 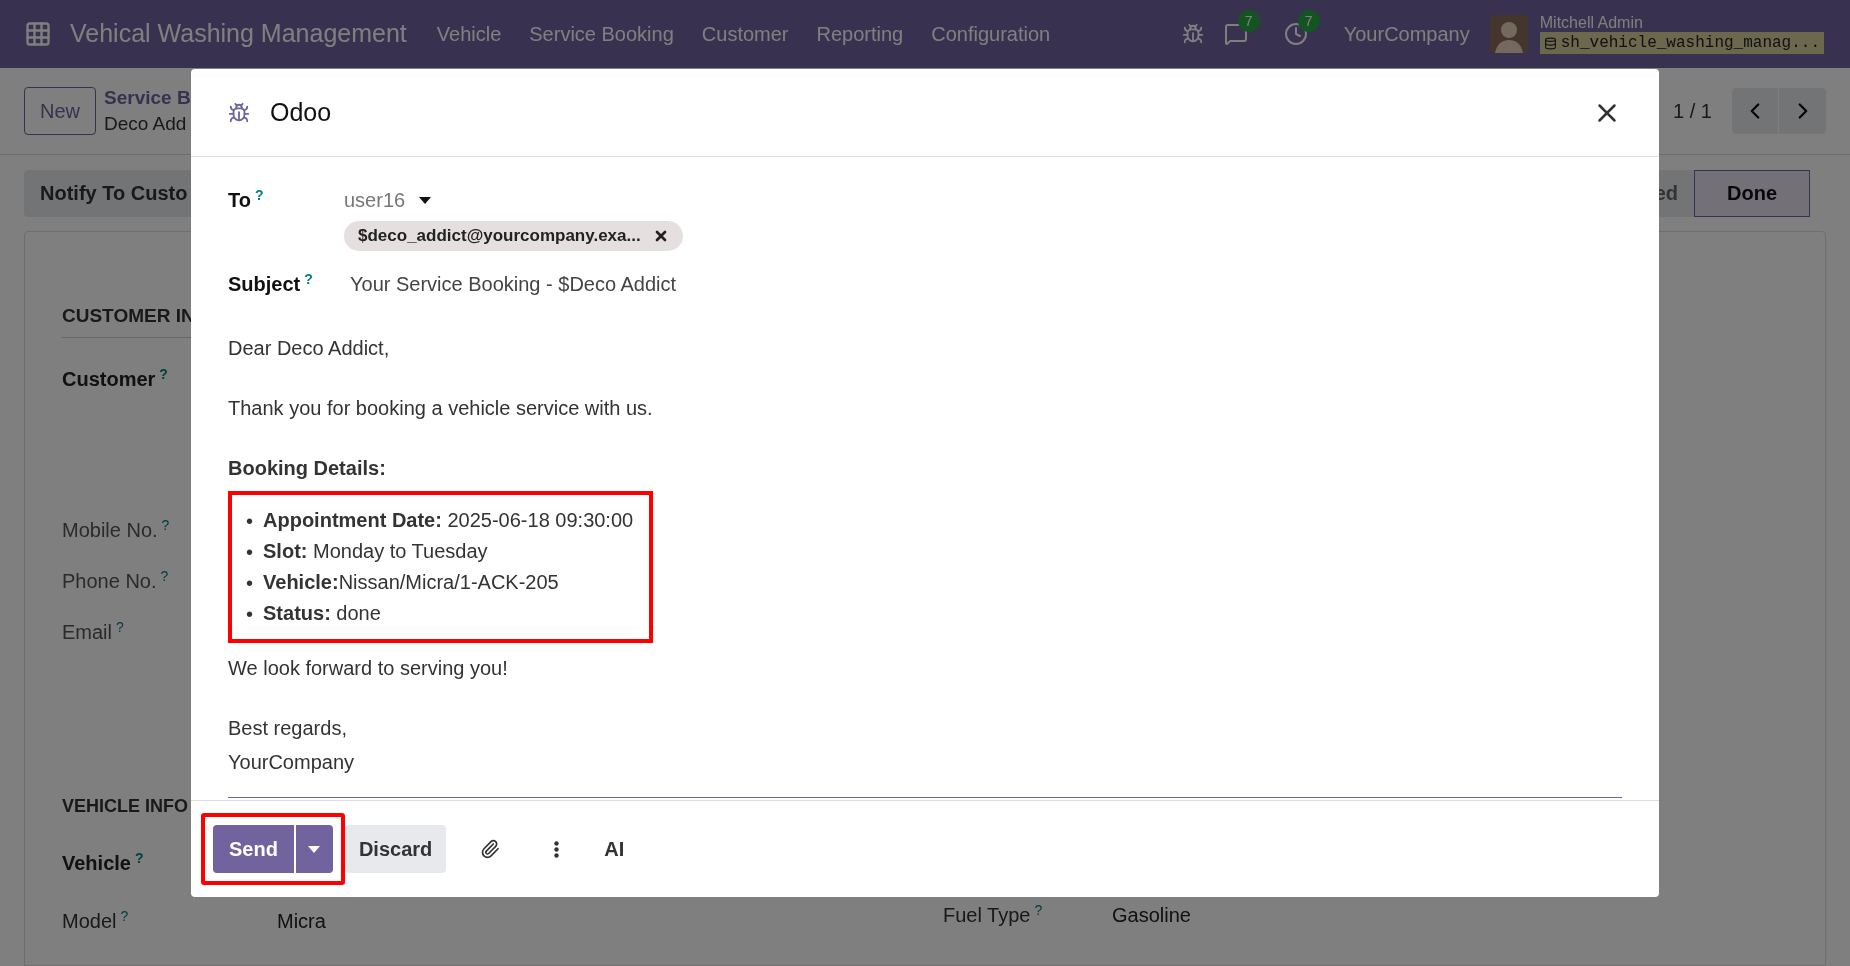 I want to click on section-title: VEHICLE INFO, so click(x=125, y=806).